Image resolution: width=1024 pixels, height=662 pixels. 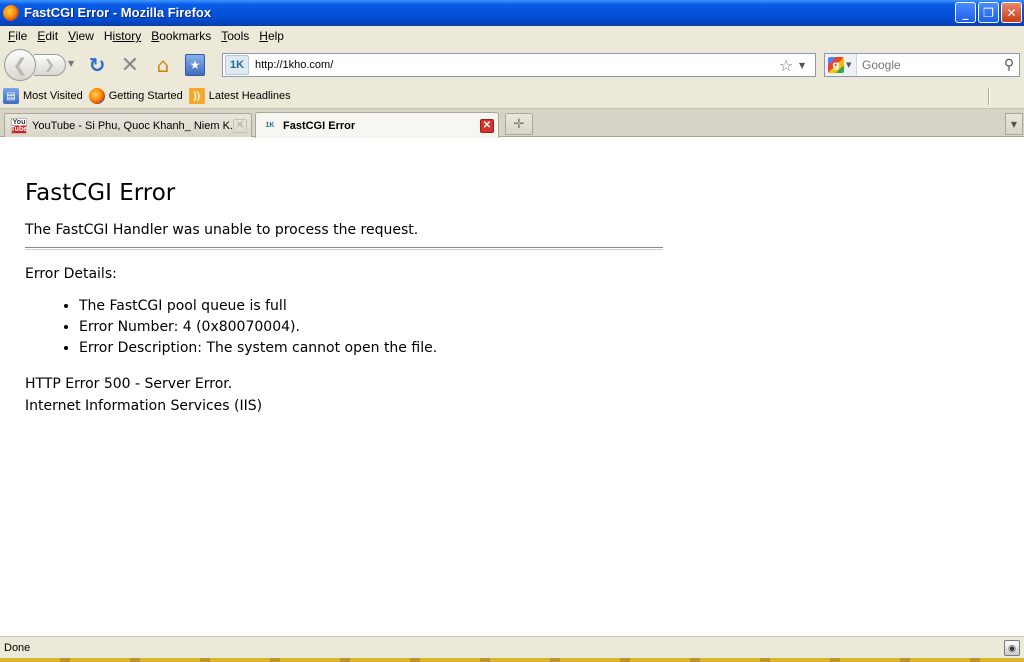 I want to click on forward-button: ❯, so click(x=50, y=65).